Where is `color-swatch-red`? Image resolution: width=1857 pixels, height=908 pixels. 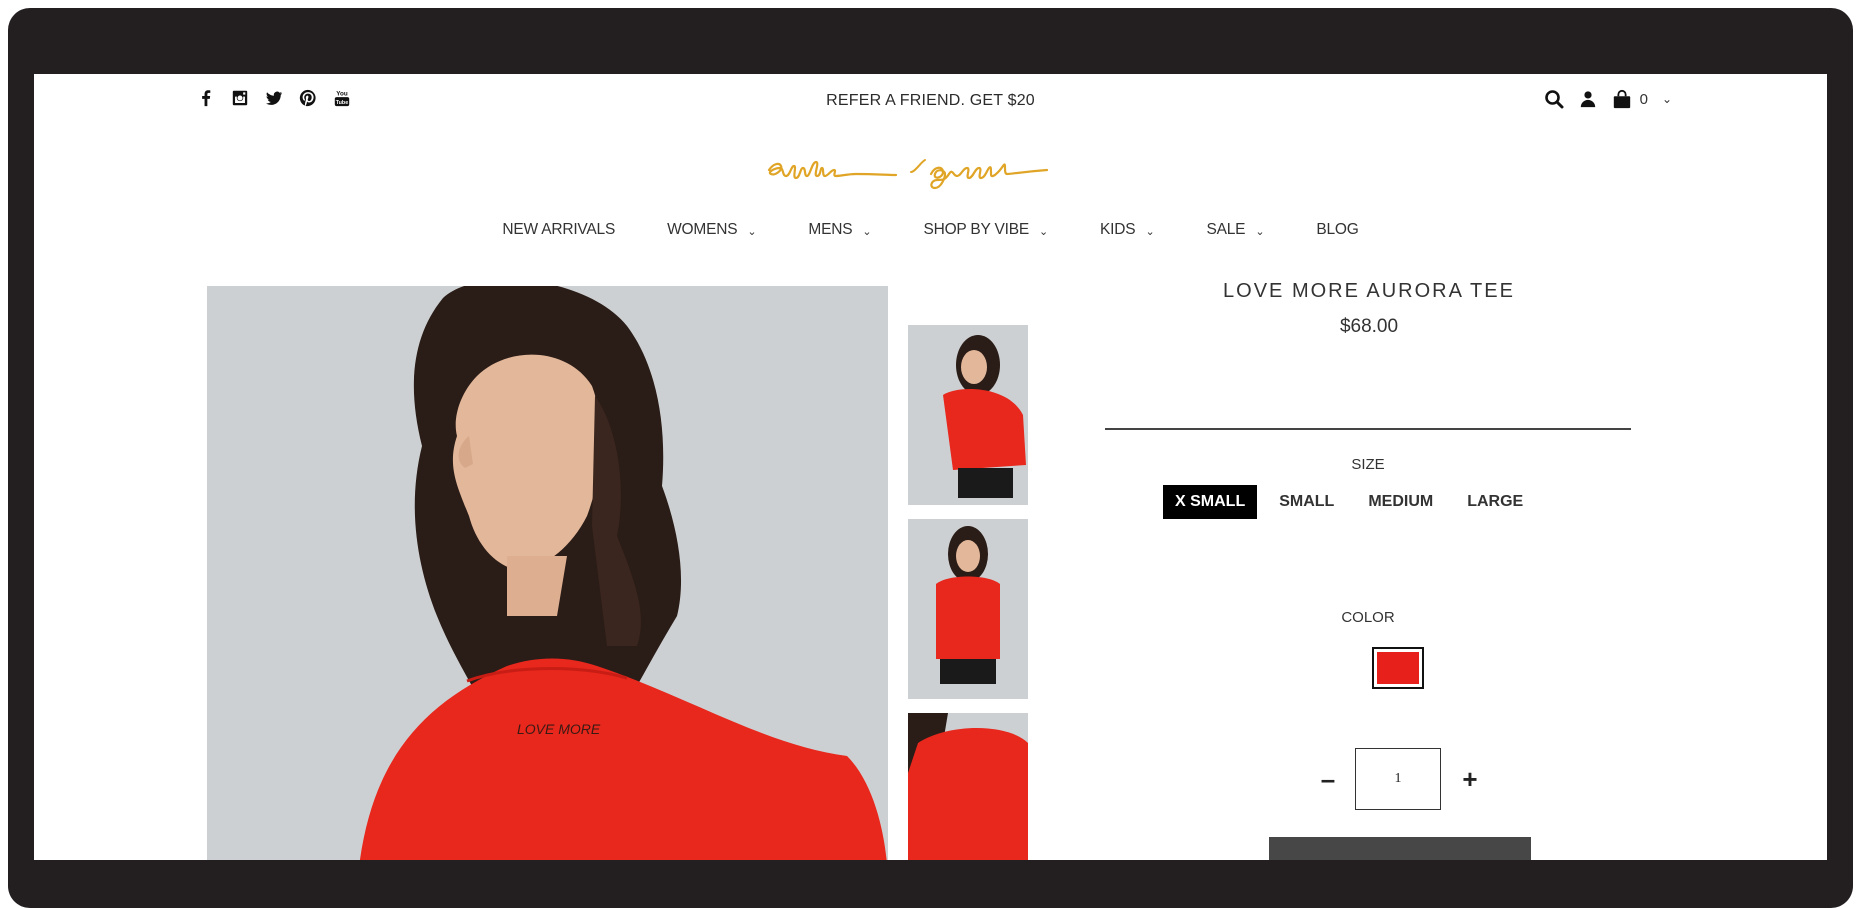 color-swatch-red is located at coordinates (1398, 668).